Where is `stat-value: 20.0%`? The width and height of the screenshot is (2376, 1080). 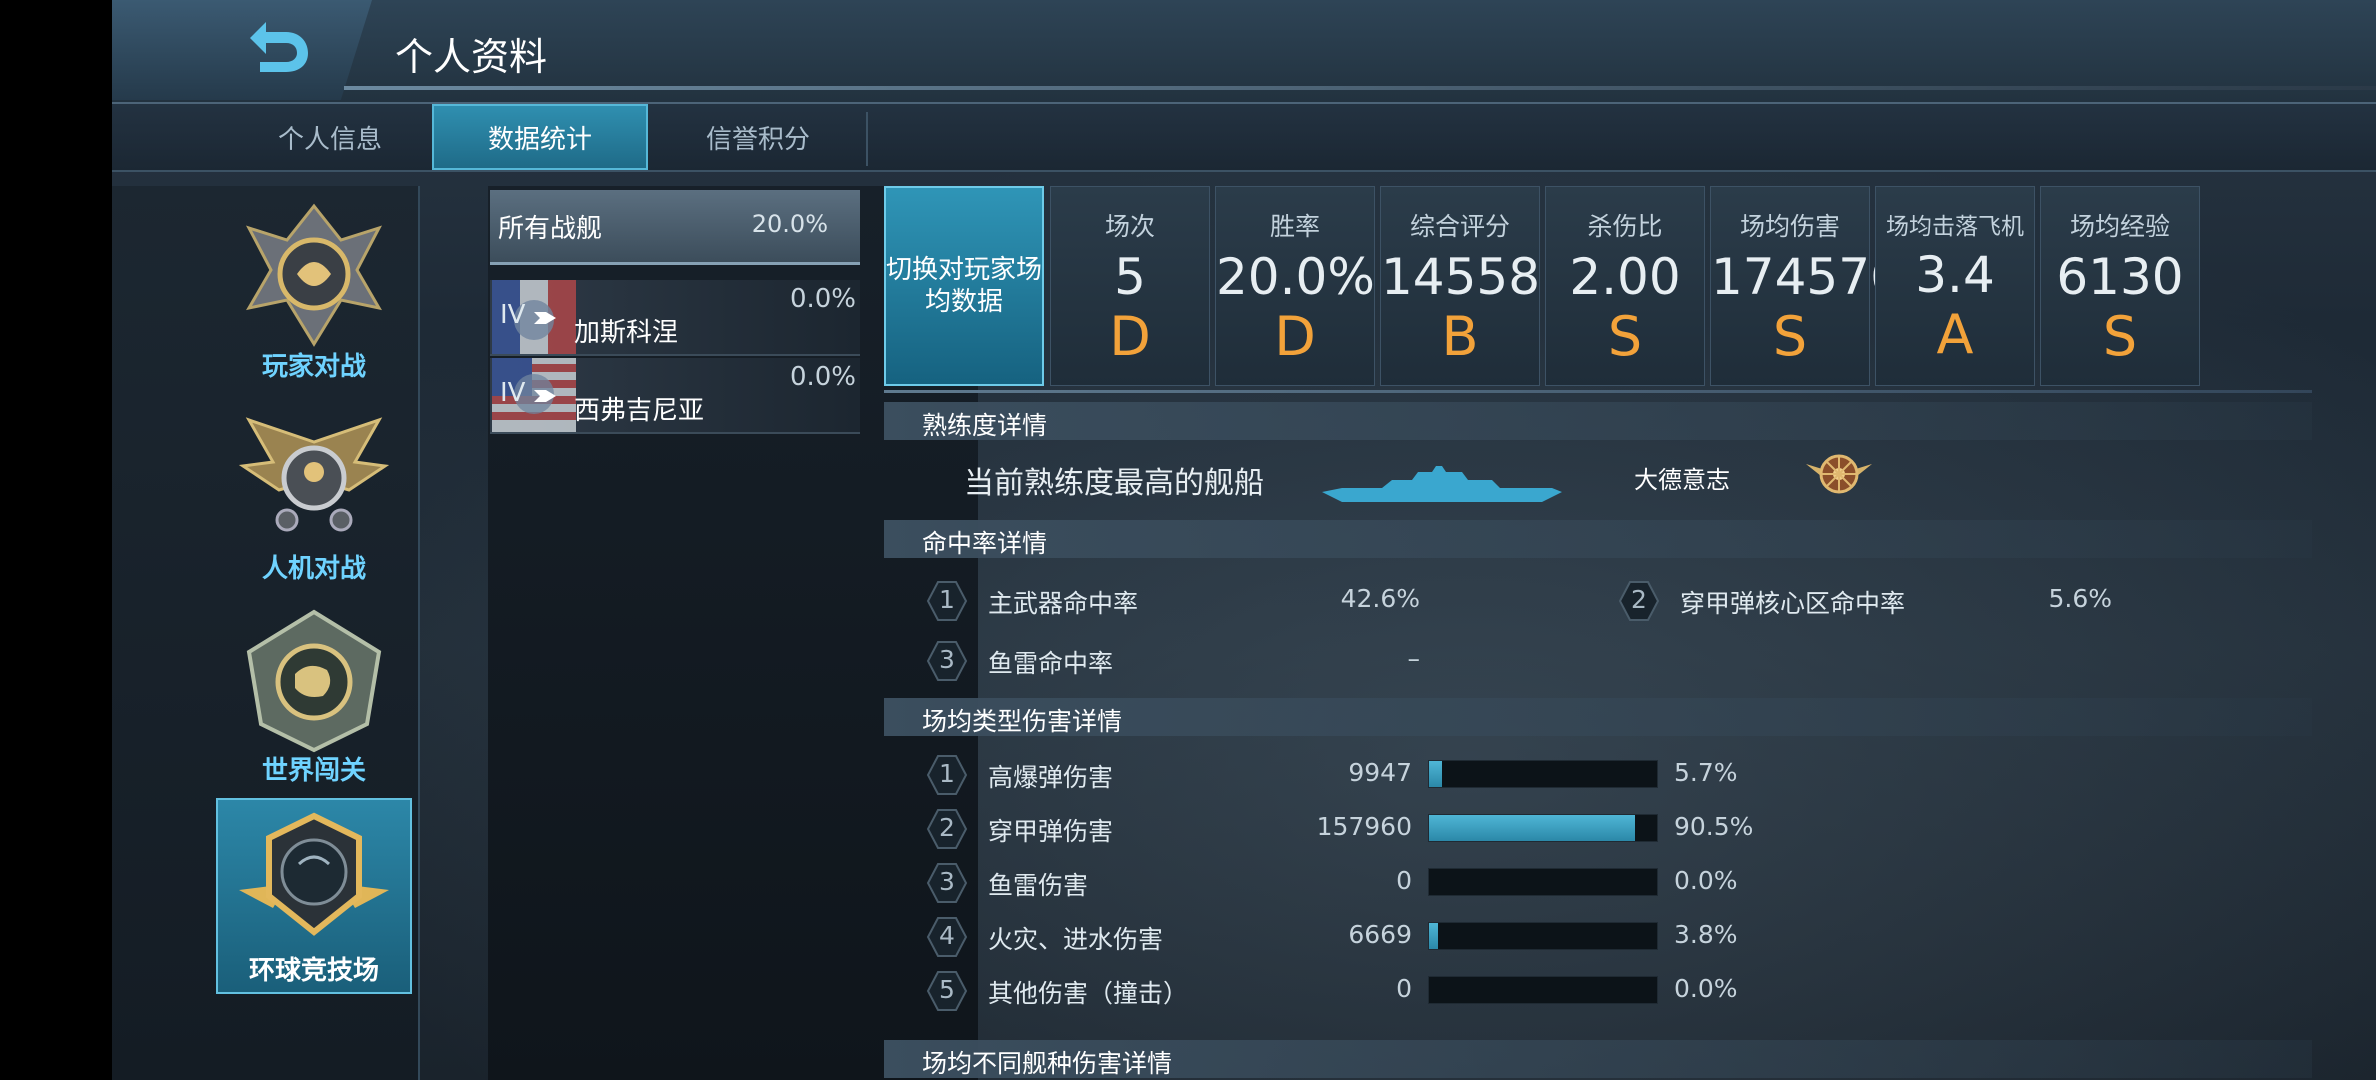
stat-value: 20.0% is located at coordinates (1295, 277).